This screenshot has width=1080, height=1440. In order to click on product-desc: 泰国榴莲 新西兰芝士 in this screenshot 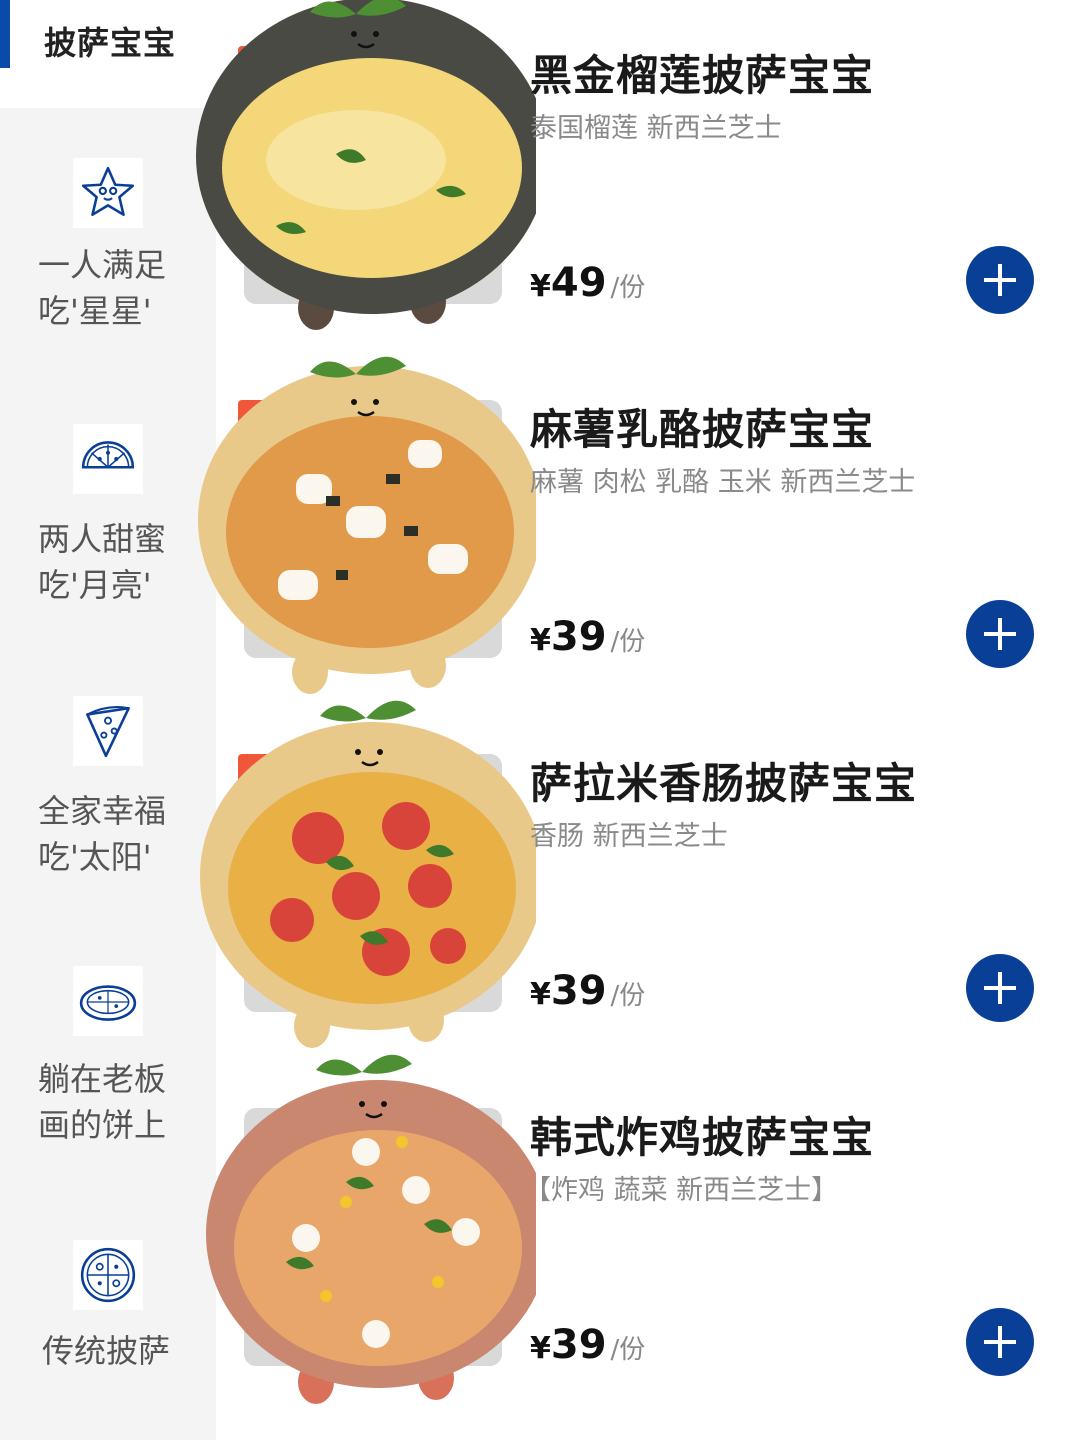, I will do `click(656, 128)`.